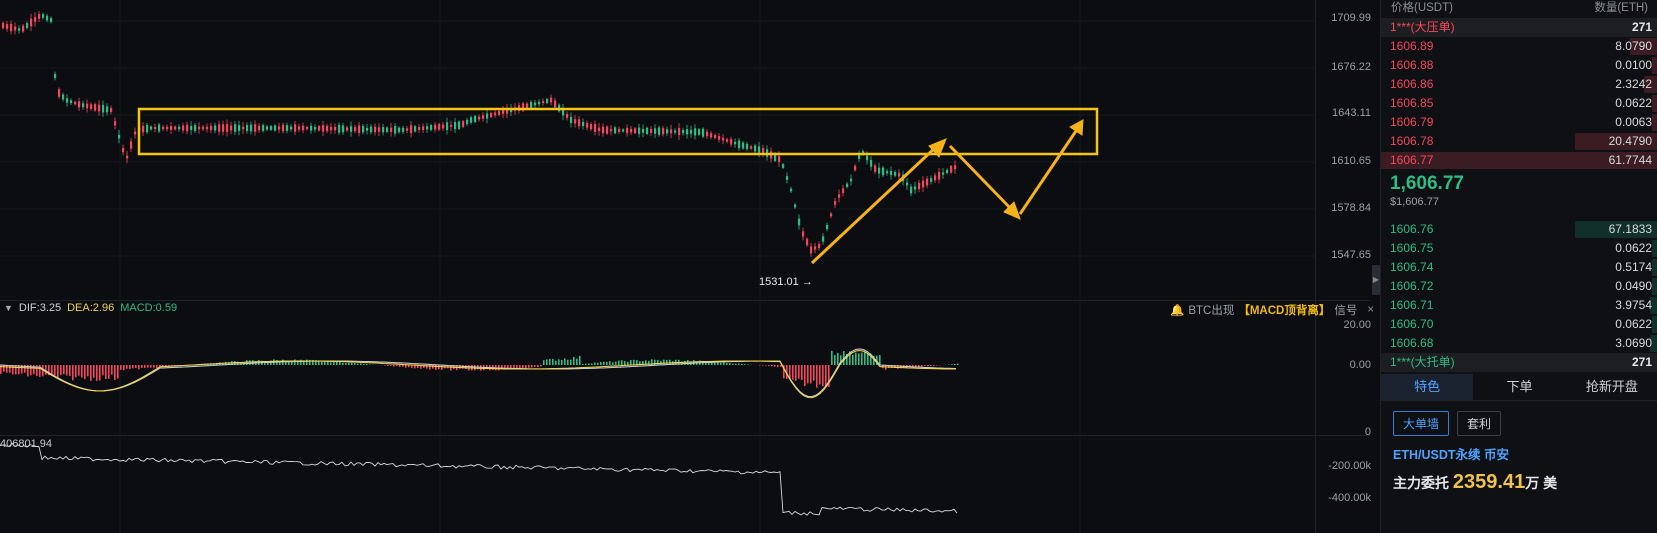 Image resolution: width=1657 pixels, height=533 pixels. Describe the element at coordinates (1654, 286) in the screenshot. I see `depth-bar` at that location.